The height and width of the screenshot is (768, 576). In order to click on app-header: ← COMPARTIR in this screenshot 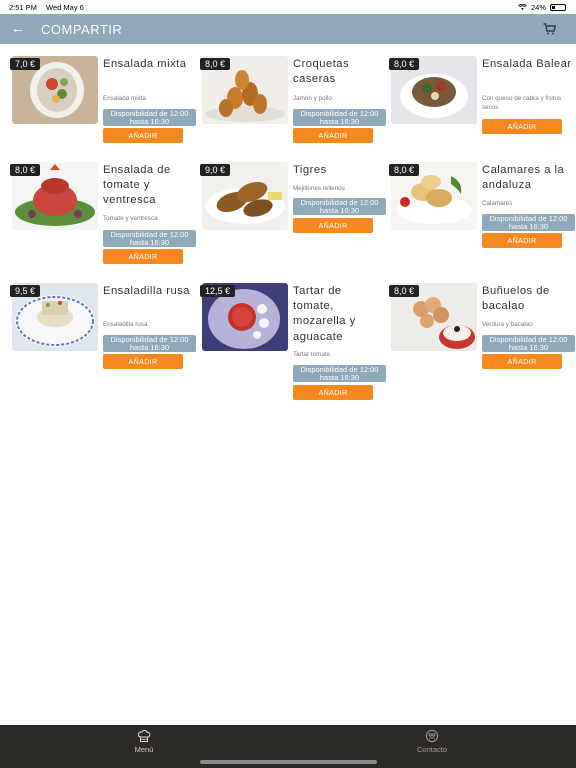, I will do `click(288, 29)`.